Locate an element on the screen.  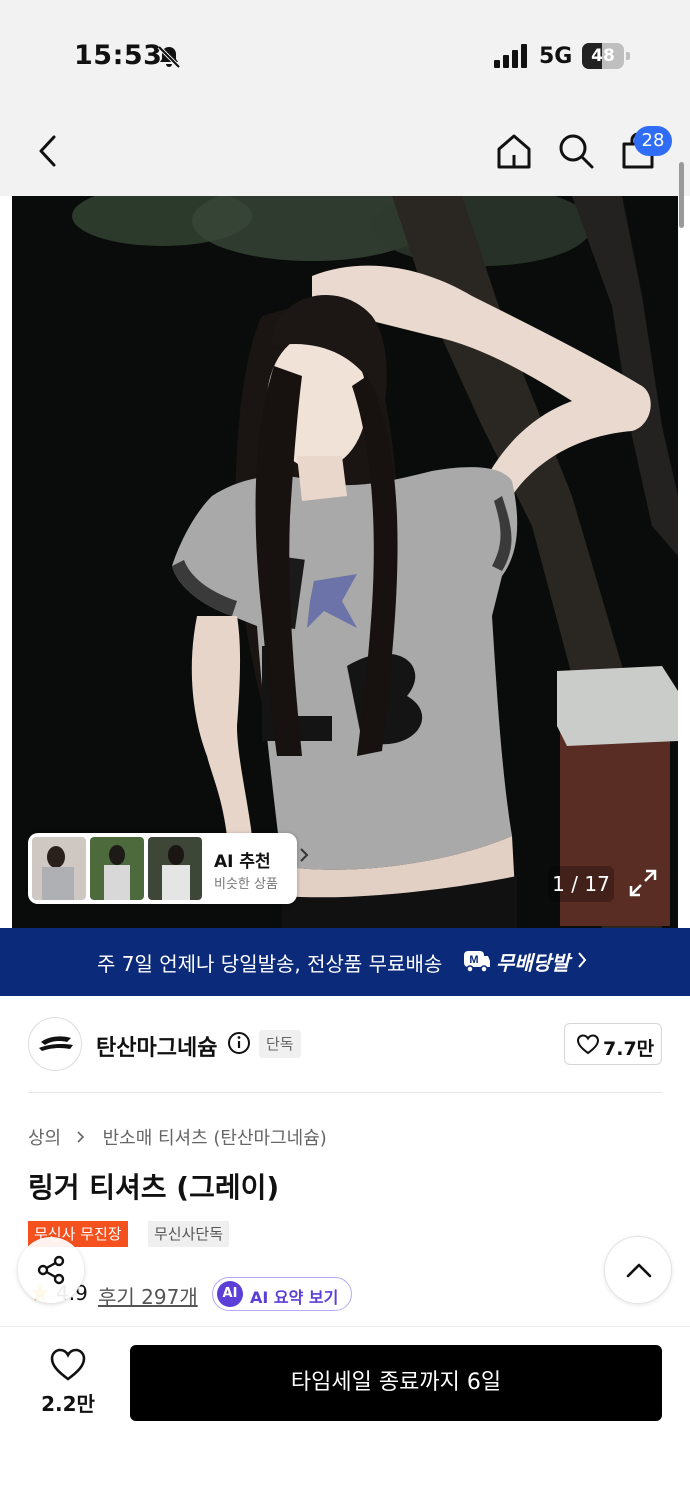
signal-icon is located at coordinates (510, 56).